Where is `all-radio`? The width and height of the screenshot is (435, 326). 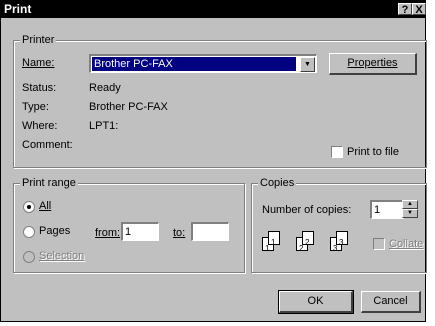 all-radio is located at coordinates (29, 207).